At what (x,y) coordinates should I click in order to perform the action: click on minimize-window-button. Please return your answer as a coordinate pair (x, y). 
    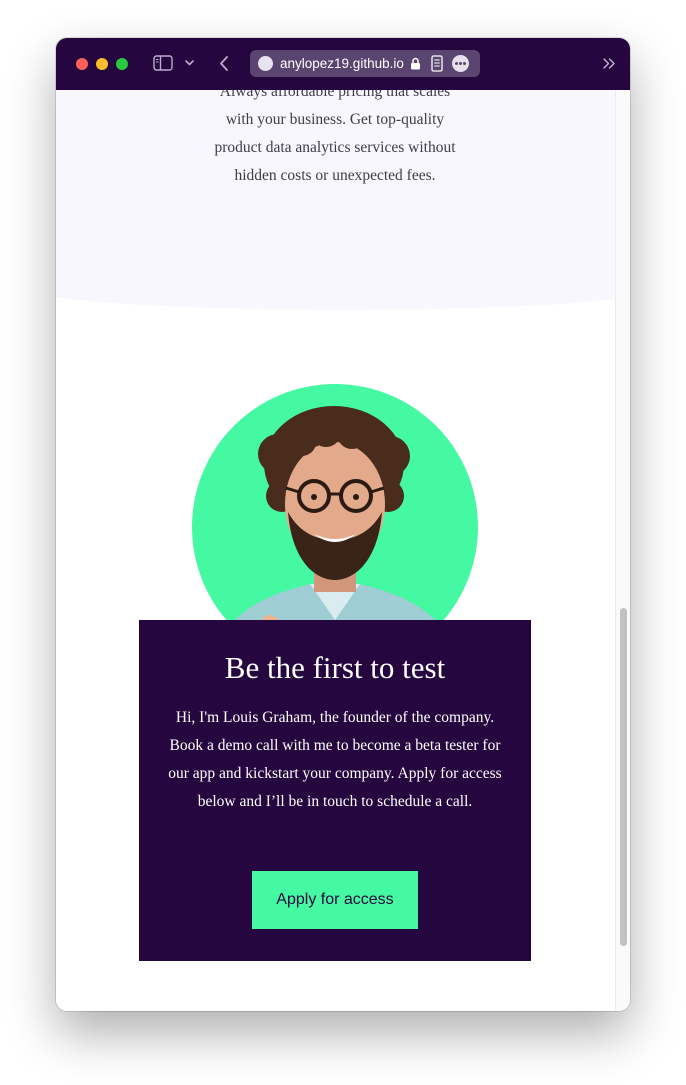
    Looking at the image, I should click on (102, 64).